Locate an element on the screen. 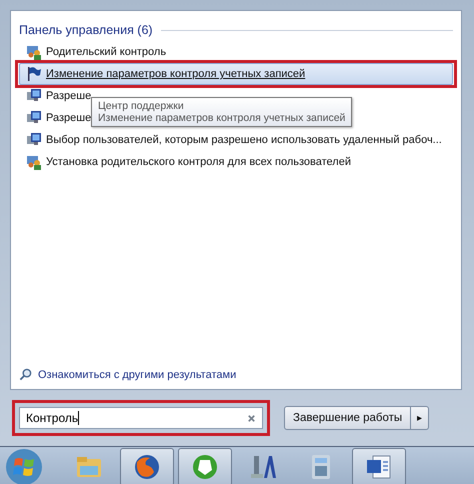  tooltip-text: Изменение параметров контроля учетных записей is located at coordinates (222, 118).